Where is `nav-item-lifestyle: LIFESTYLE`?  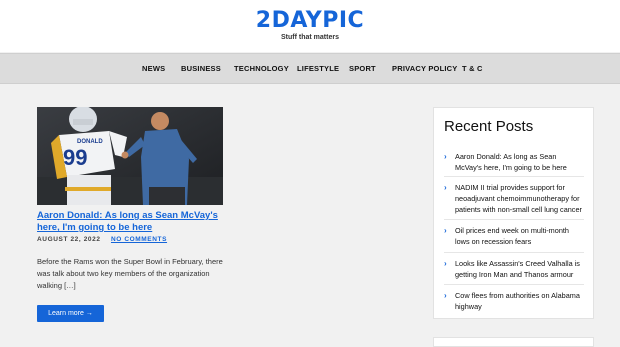 nav-item-lifestyle: LIFESTYLE is located at coordinates (318, 68).